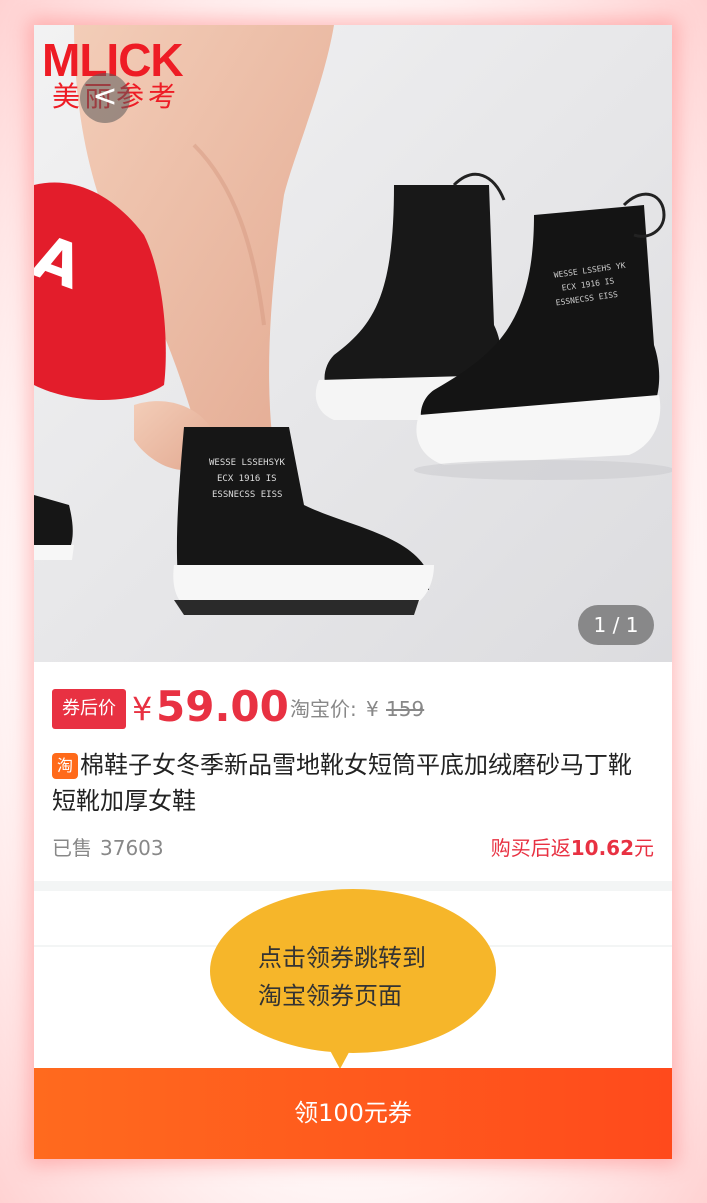  What do you see at coordinates (247, 463) in the screenshot?
I see `boot-print-line: WESSE LSSEHSYK` at bounding box center [247, 463].